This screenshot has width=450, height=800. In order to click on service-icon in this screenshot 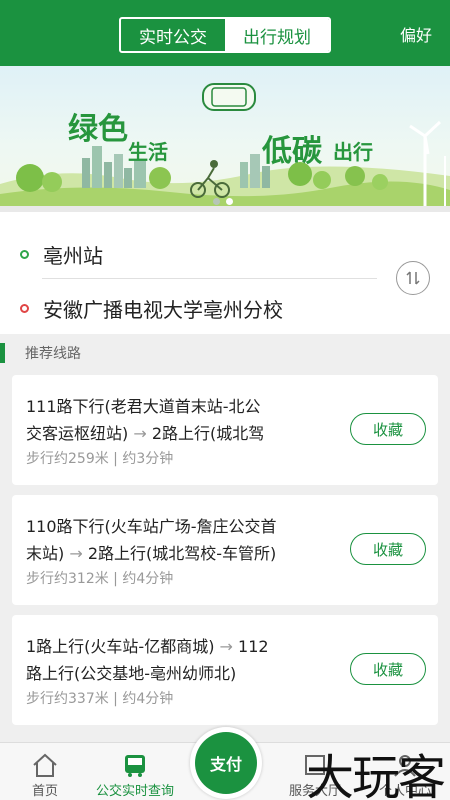, I will do `click(315, 765)`.